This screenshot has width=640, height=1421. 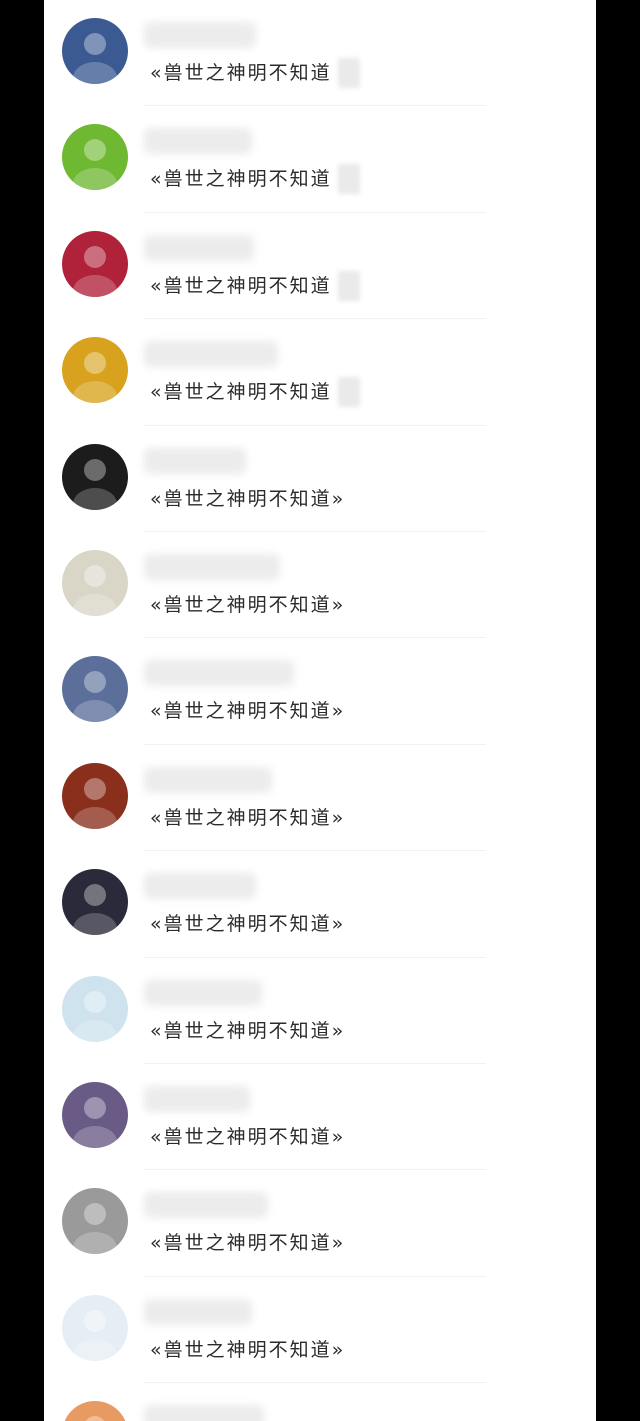 I want to click on golden-light-icon, so click(x=95, y=370).